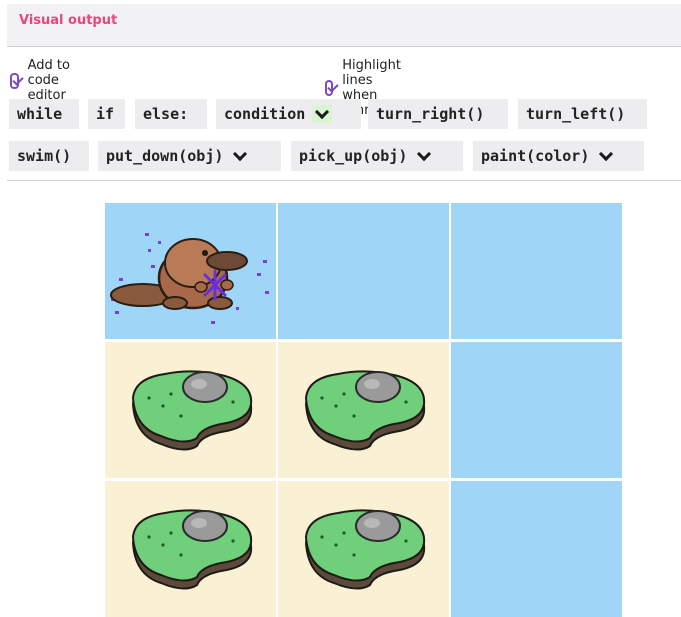 The height and width of the screenshot is (617, 681). I want to click on panel-title: Visual output, so click(68, 20).